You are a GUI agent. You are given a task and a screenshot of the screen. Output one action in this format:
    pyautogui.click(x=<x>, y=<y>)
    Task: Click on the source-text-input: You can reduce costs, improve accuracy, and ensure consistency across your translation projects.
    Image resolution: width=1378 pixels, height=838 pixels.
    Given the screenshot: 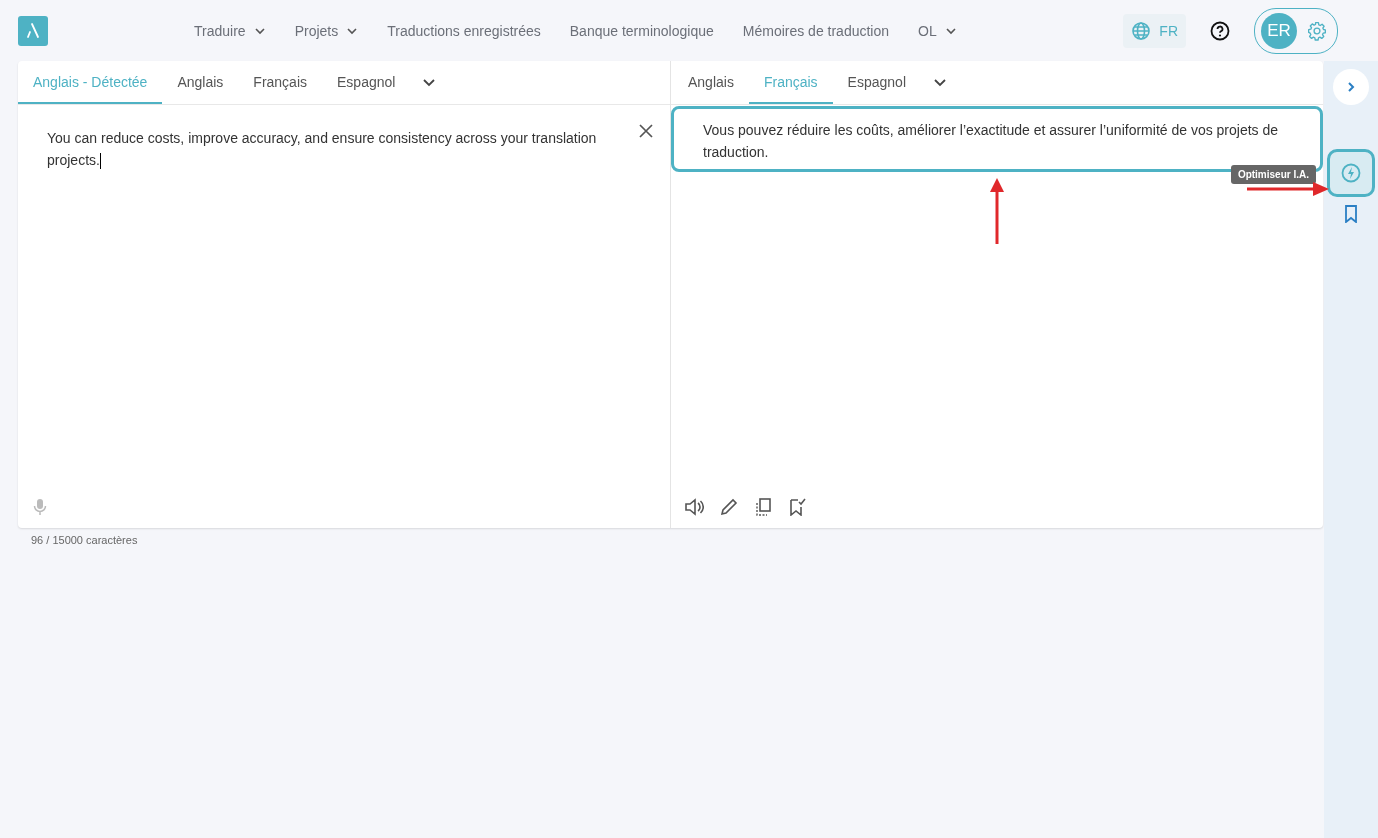 What is the action you would take?
    pyautogui.click(x=328, y=149)
    